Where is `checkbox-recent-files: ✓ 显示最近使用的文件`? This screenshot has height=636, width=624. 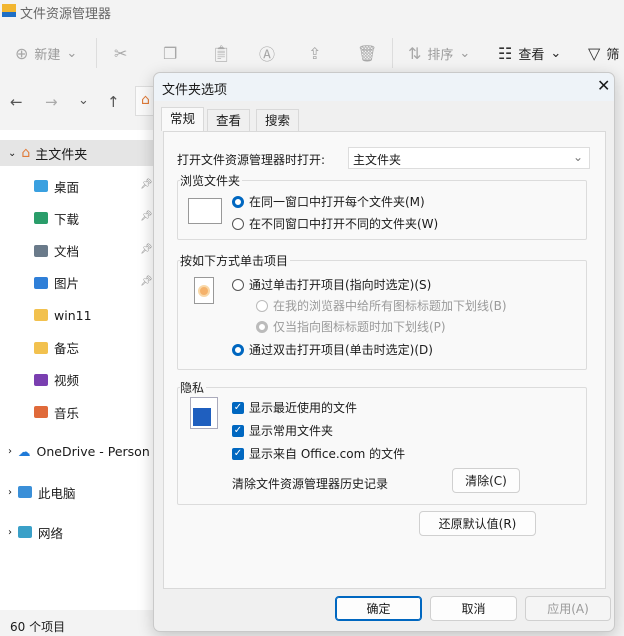
checkbox-recent-files: ✓ 显示最近使用的文件 is located at coordinates (294, 407).